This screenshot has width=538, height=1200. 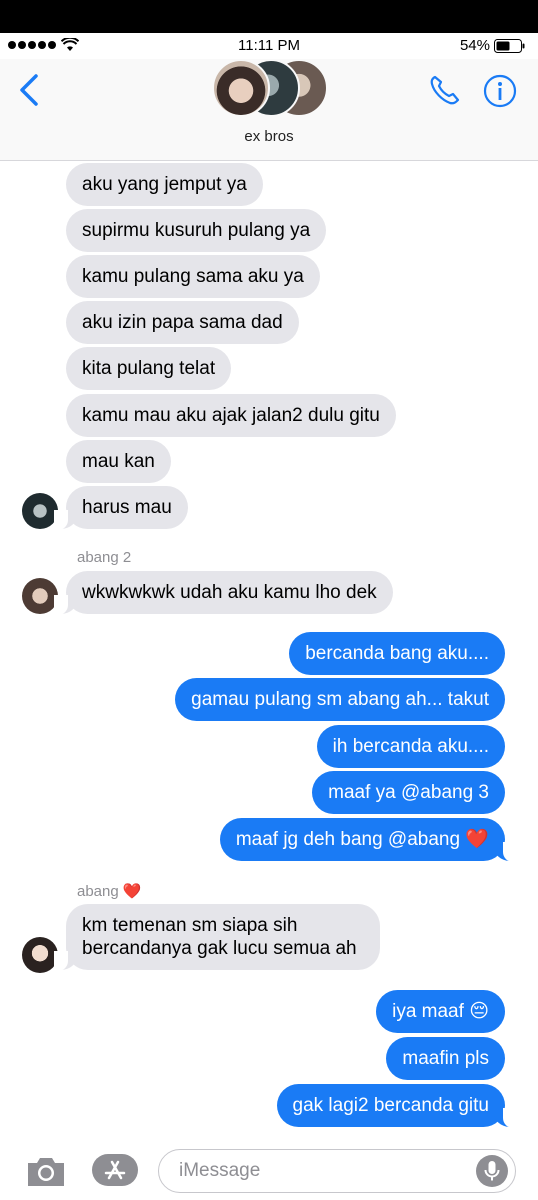 I want to click on top-black-bar, so click(x=269, y=16).